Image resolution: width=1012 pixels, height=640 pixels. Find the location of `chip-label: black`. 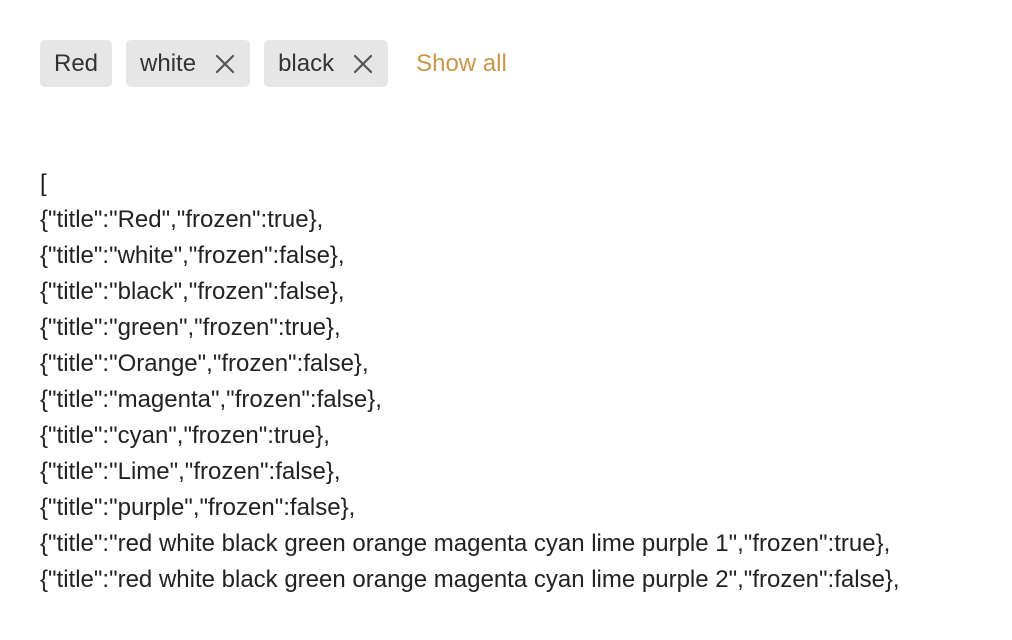

chip-label: black is located at coordinates (306, 63).